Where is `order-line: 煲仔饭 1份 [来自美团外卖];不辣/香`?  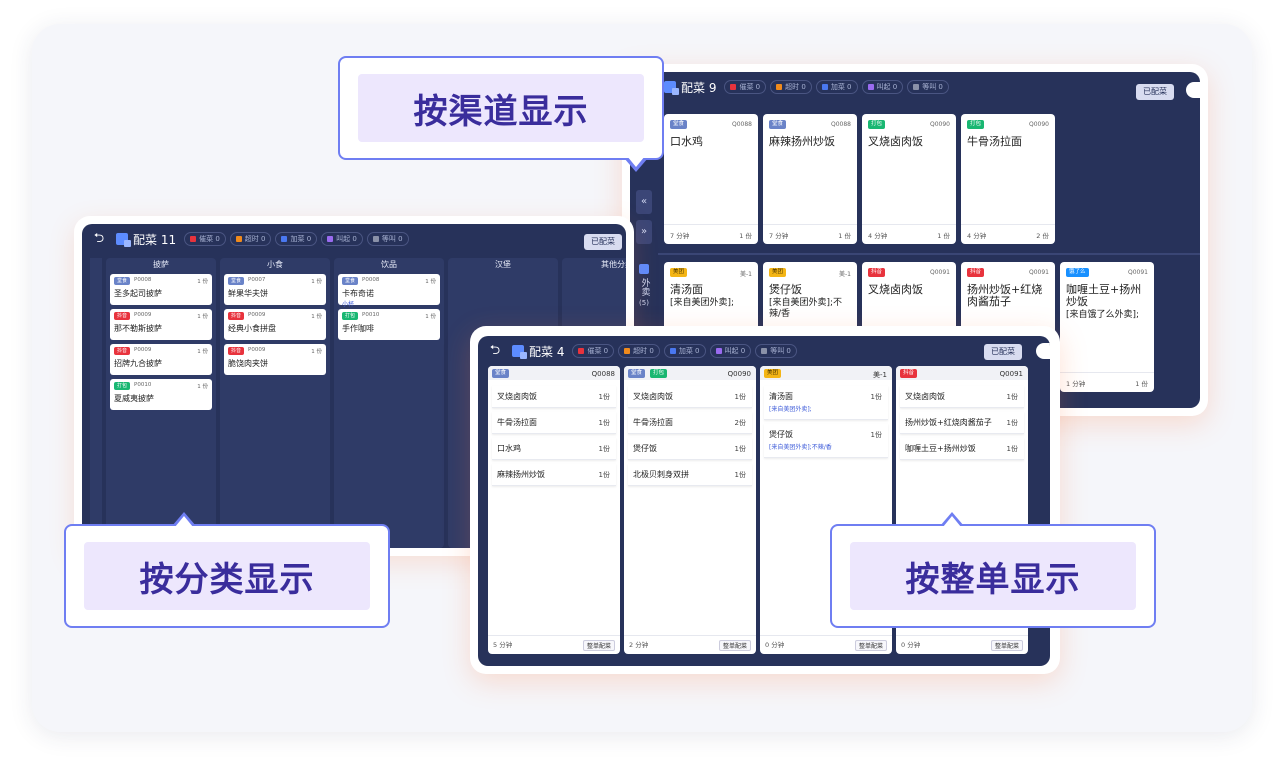 order-line: 煲仔饭 1份 [来自美团外卖];不辣/香 is located at coordinates (826, 441).